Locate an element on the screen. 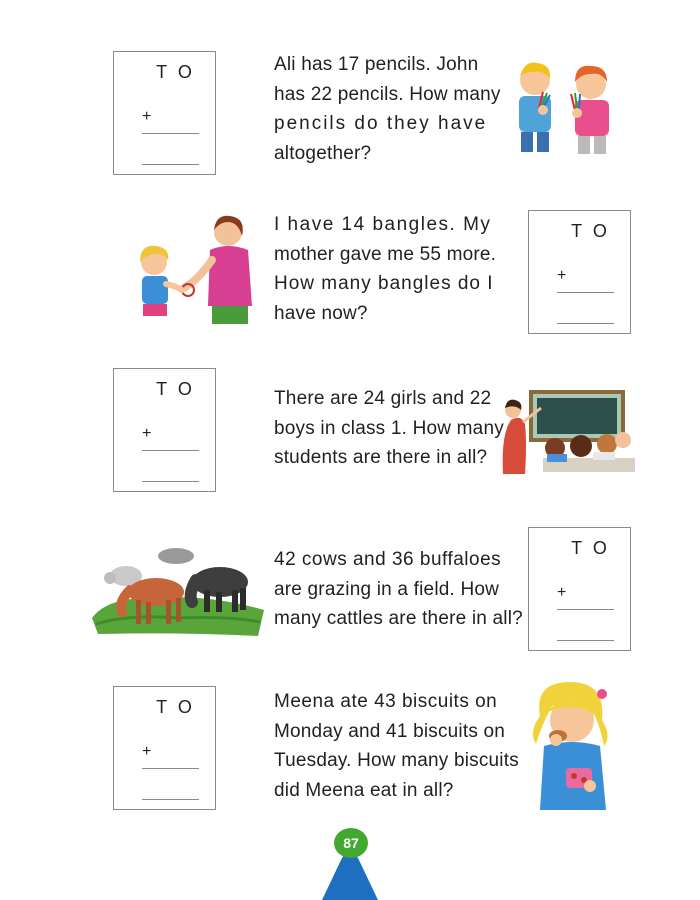 Image resolution: width=700 pixels, height=900 pixels. text-line: pencils do they have is located at coordinates (381, 123).